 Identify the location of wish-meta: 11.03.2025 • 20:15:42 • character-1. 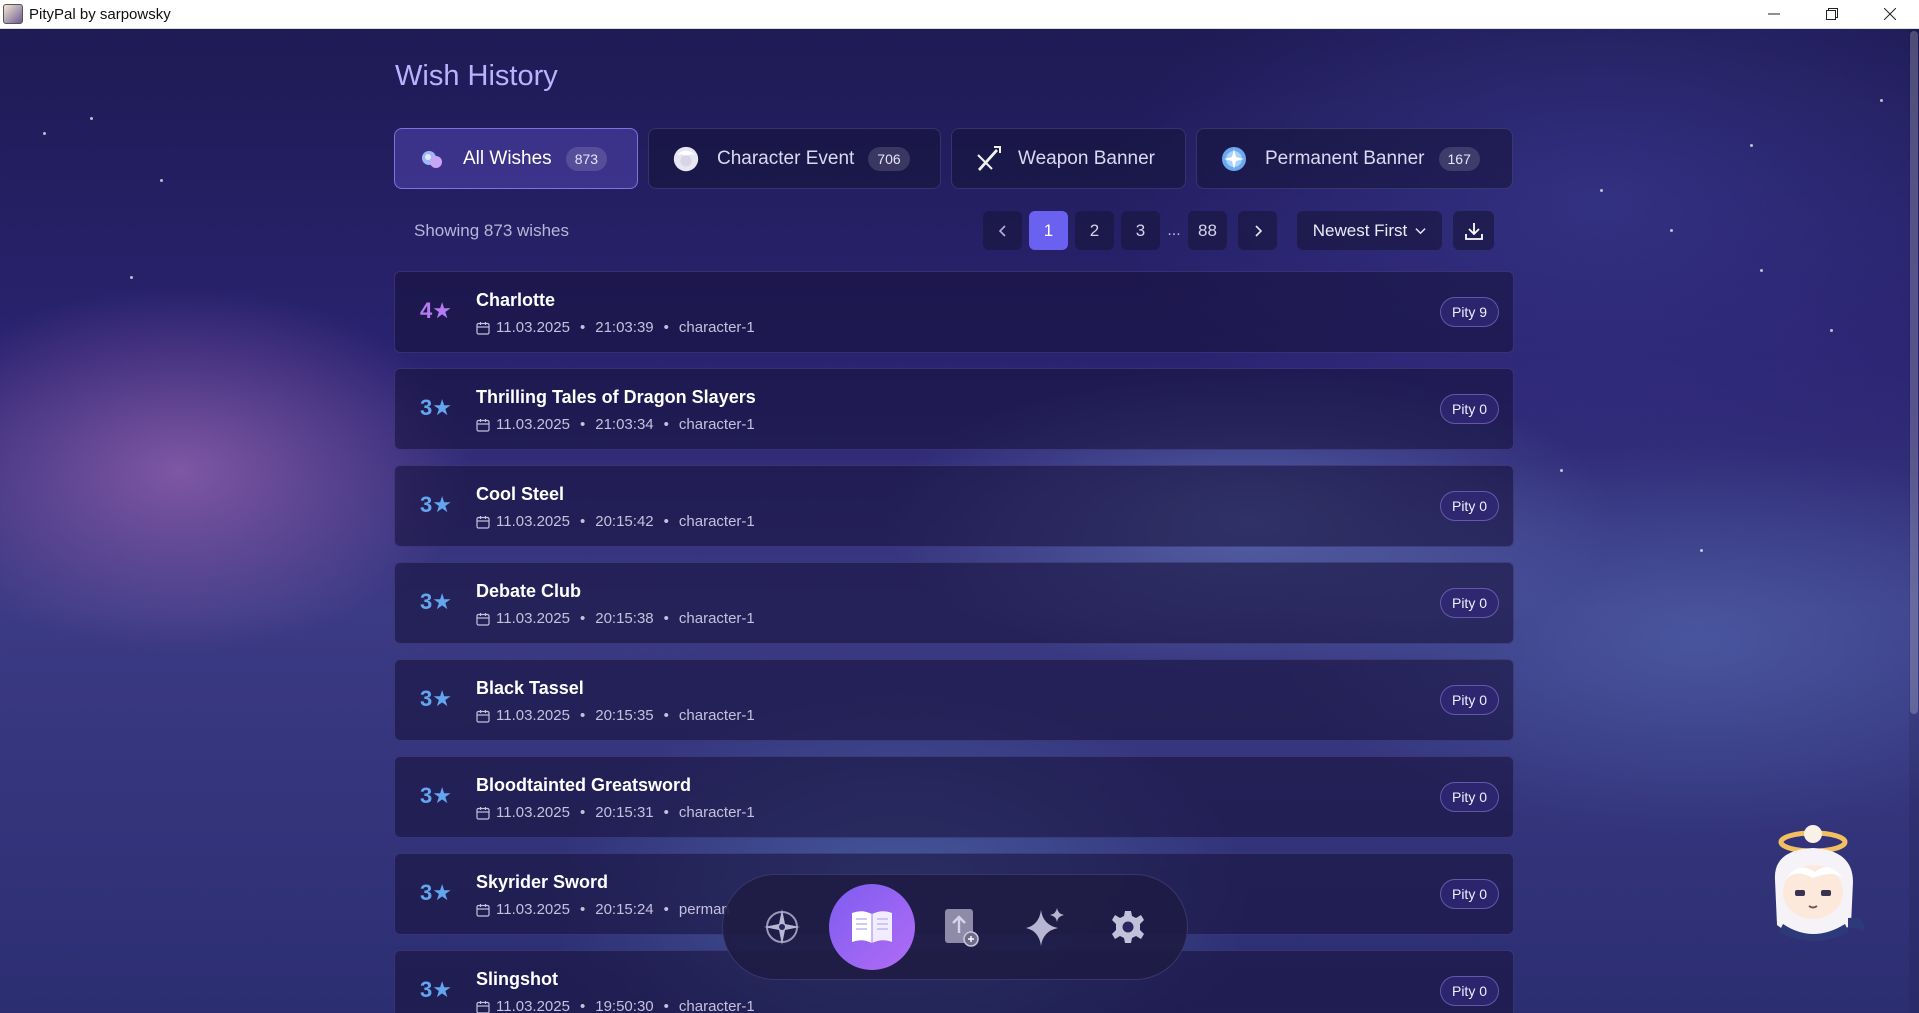
(615, 521).